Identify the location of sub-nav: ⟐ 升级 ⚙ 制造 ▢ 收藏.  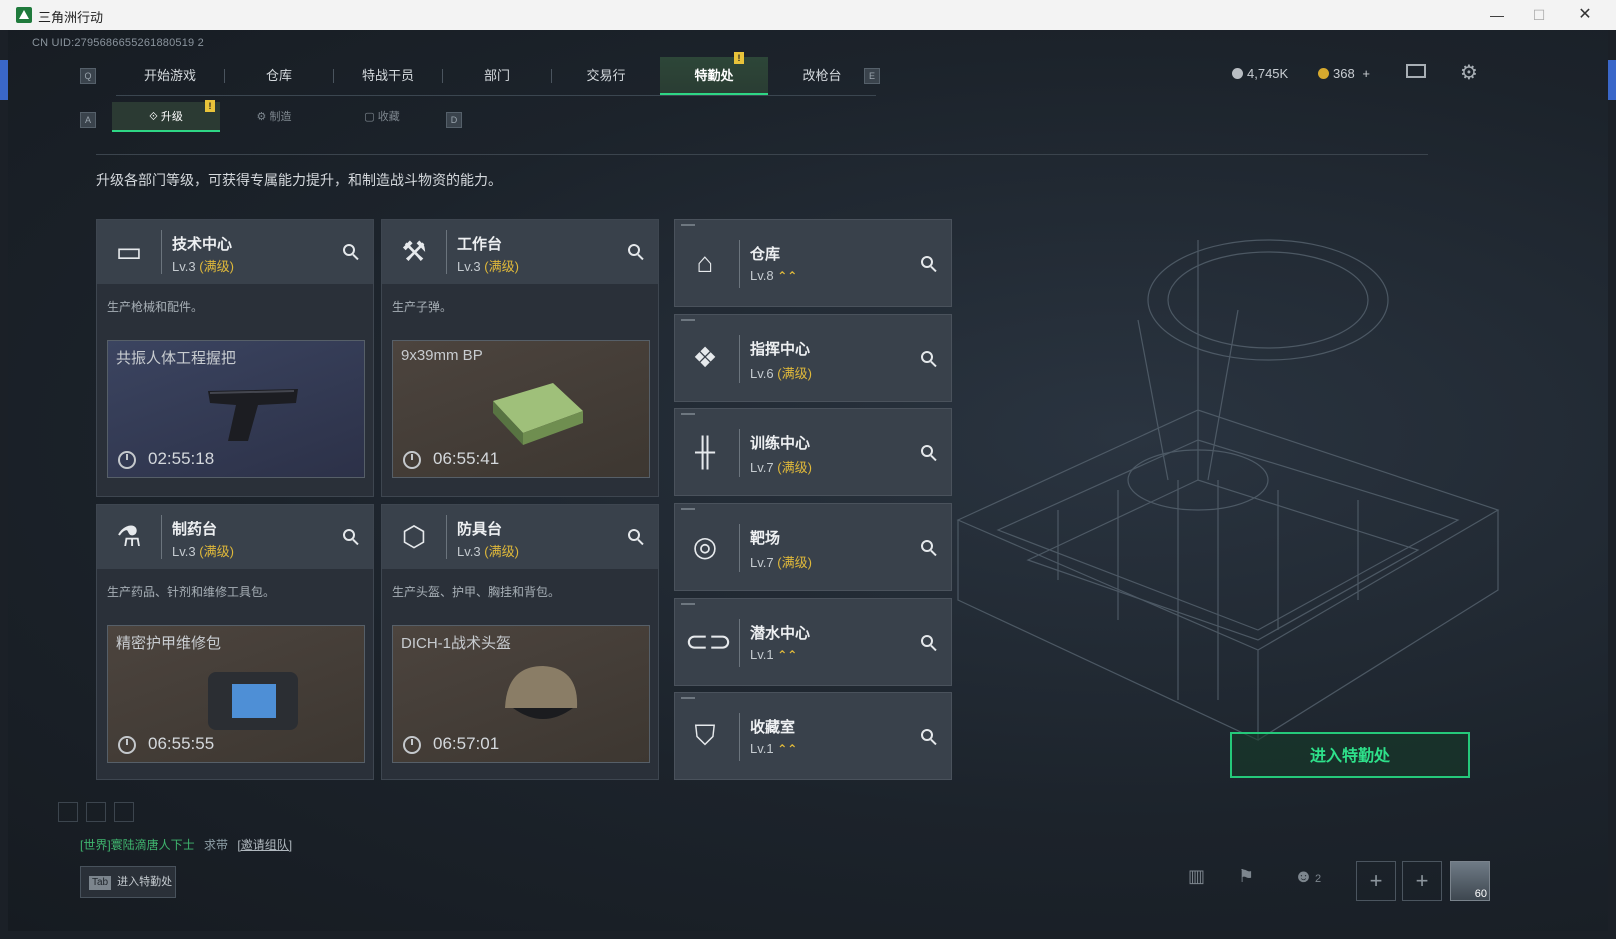
(274, 117).